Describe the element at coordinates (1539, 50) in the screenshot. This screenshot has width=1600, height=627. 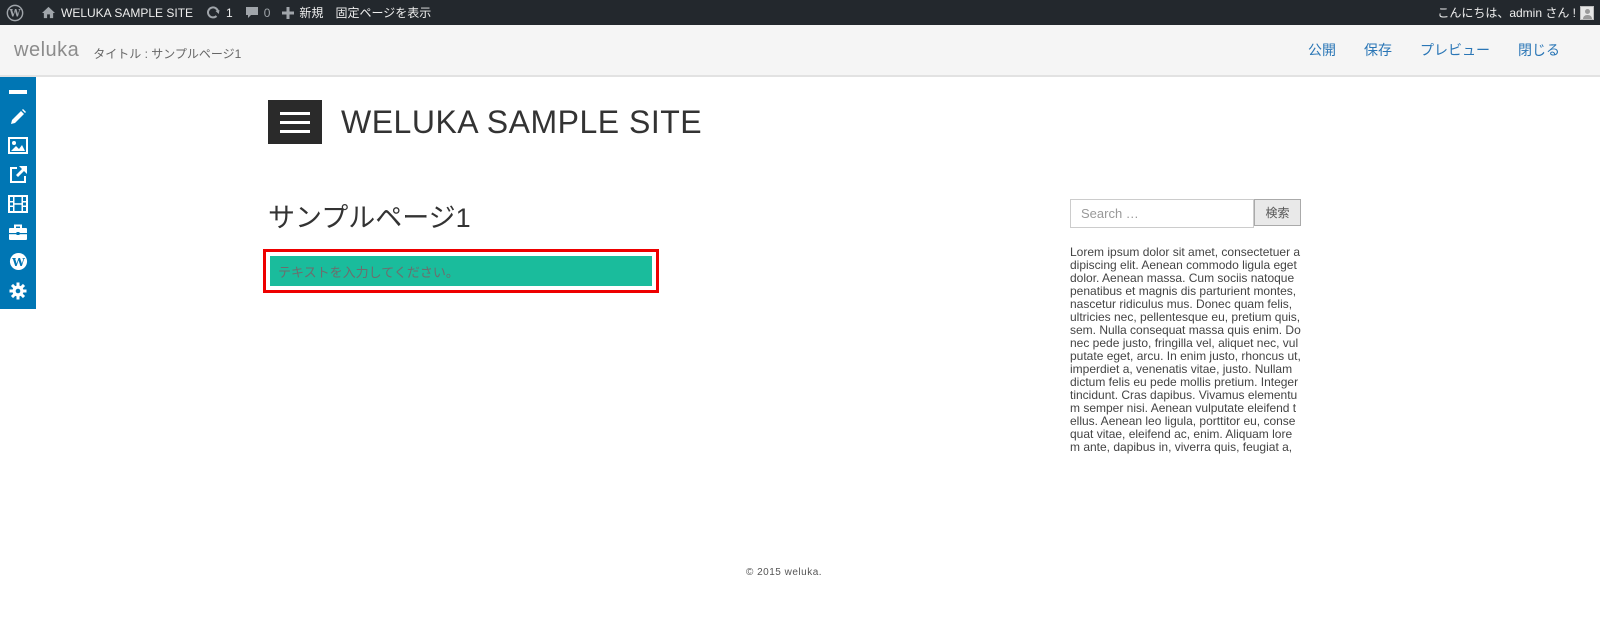
I see `close-button: 閉じる` at that location.